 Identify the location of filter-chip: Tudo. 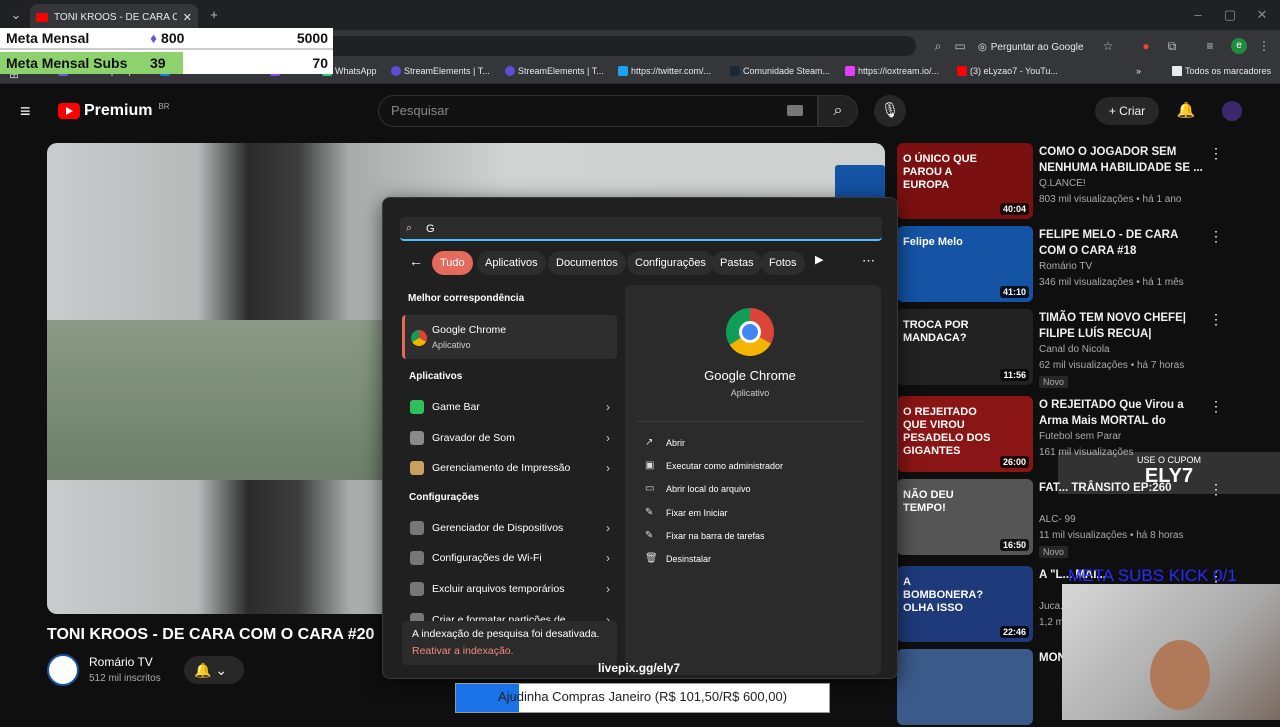
(452, 263).